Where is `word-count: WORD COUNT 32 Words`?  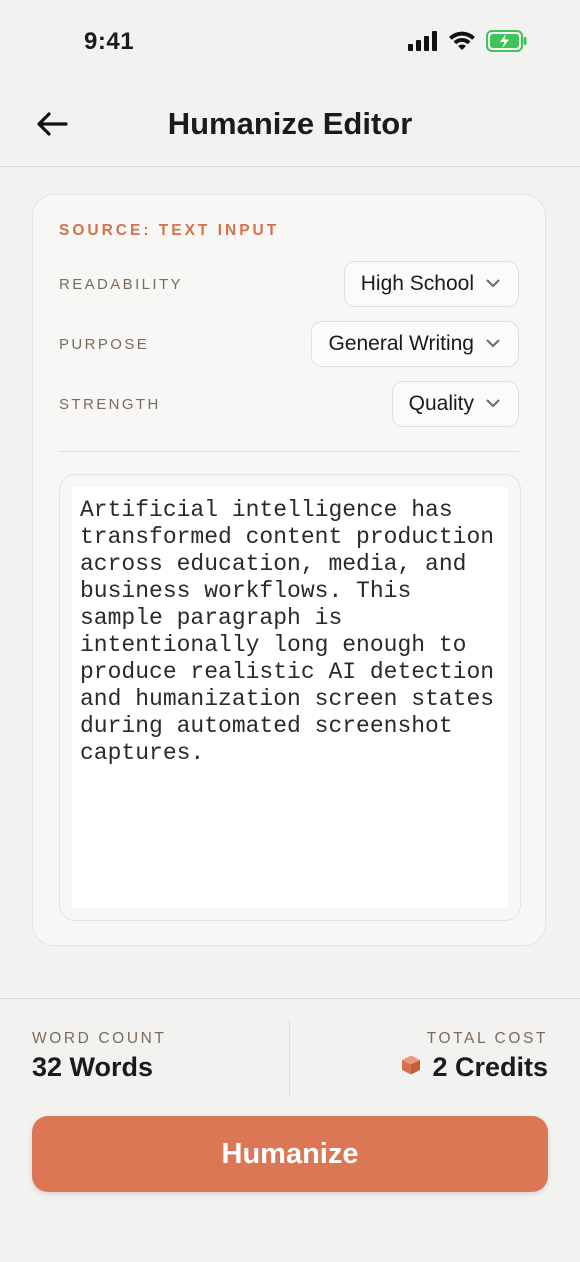 word-count: WORD COUNT 32 Words is located at coordinates (99, 1056).